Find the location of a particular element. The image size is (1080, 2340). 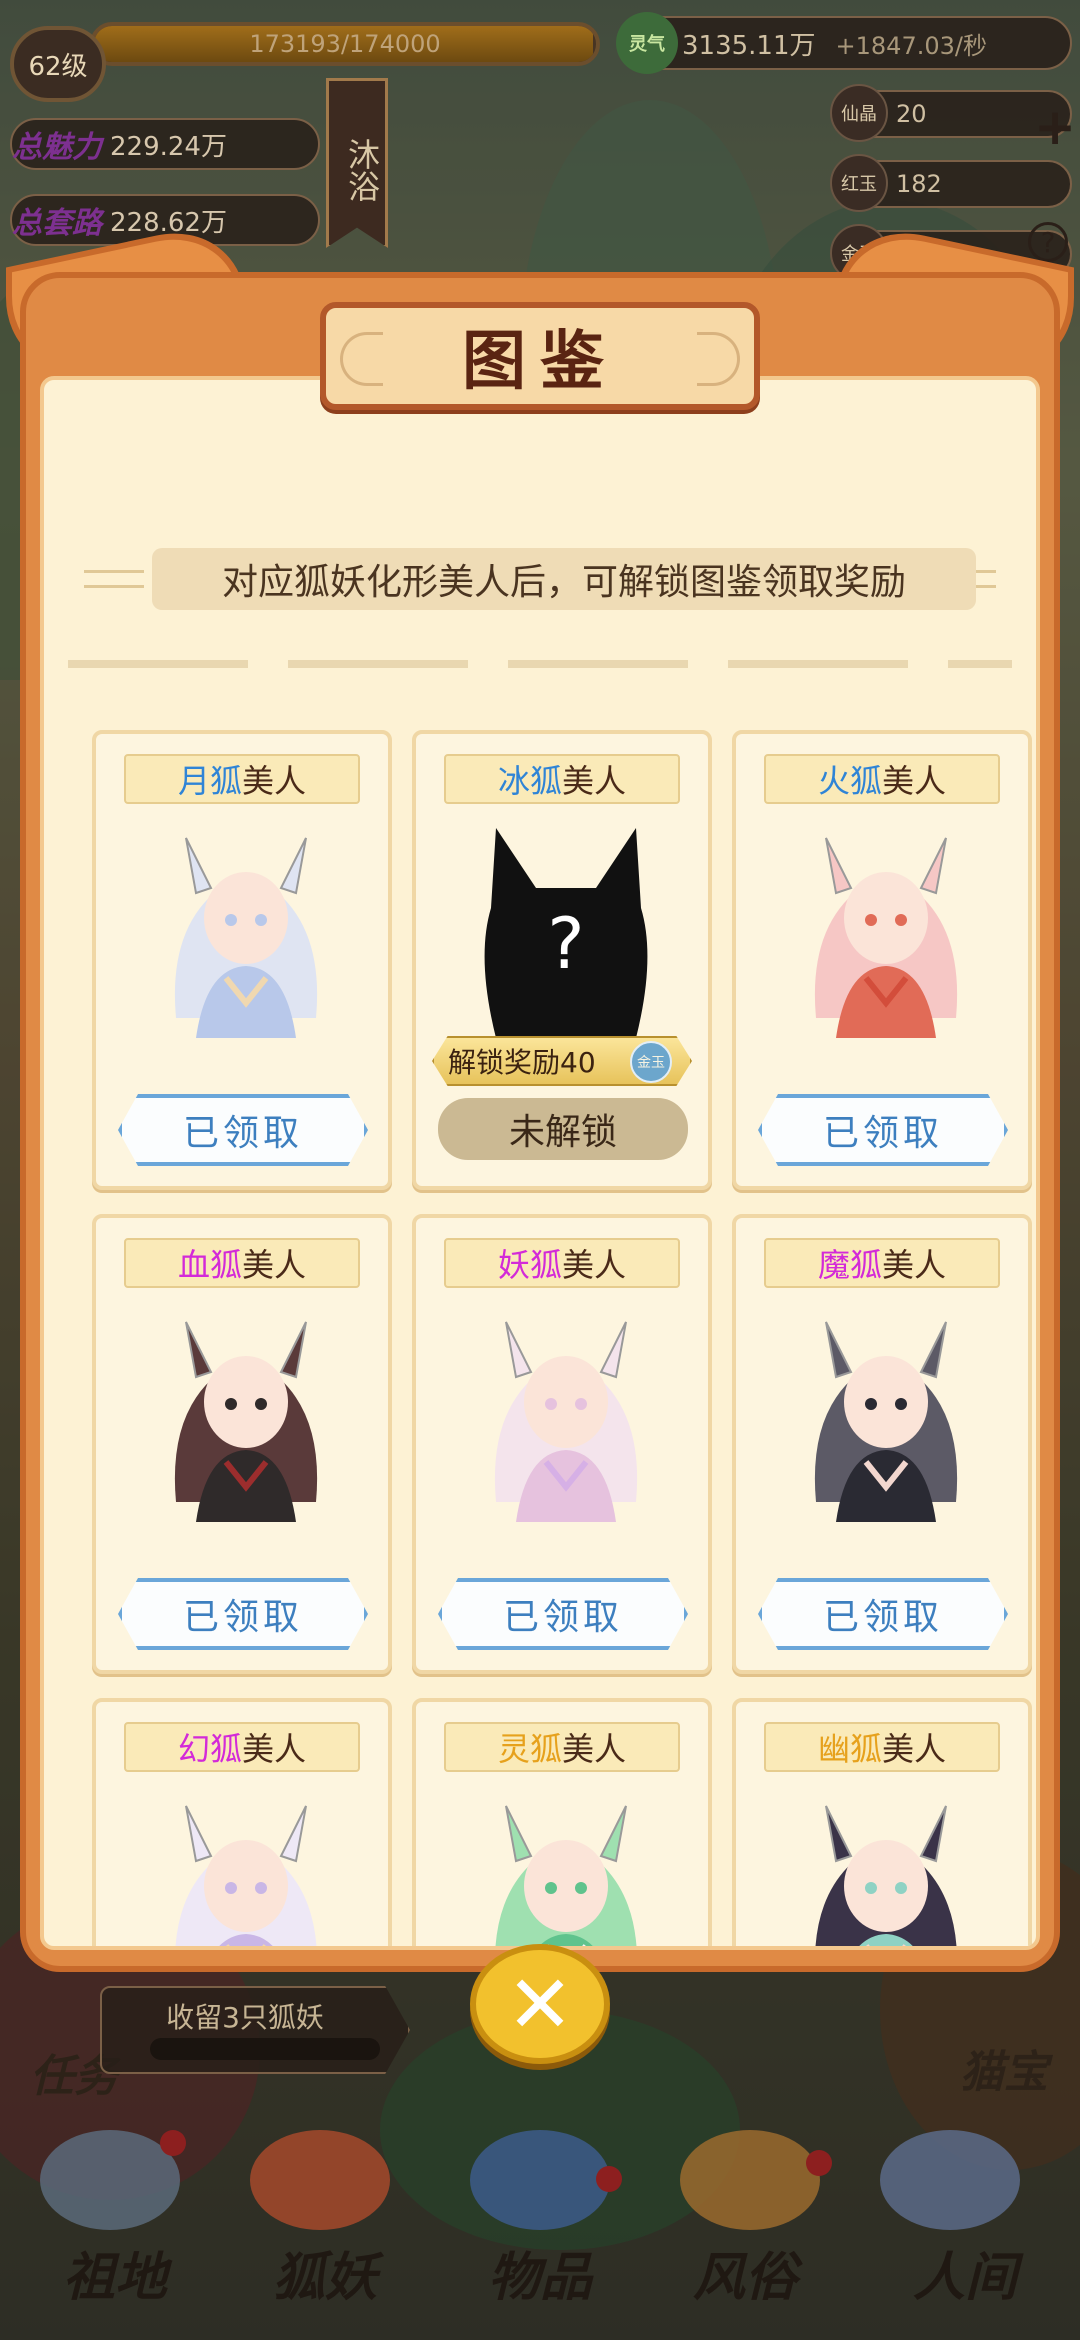

card-name: 冰狐 美人 is located at coordinates (562, 779).